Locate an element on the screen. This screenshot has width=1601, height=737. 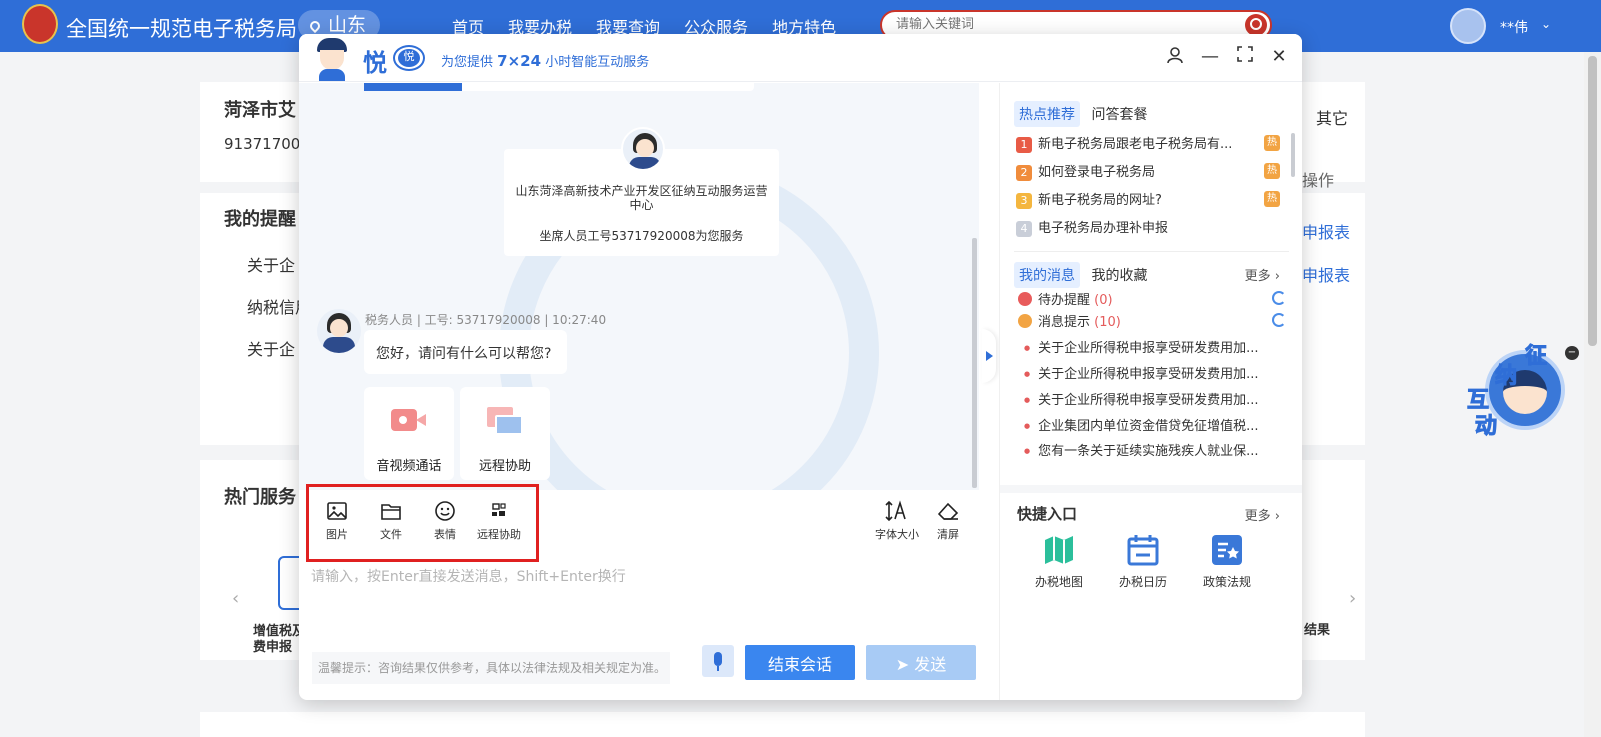
map-icon is located at coordinates (1059, 550).